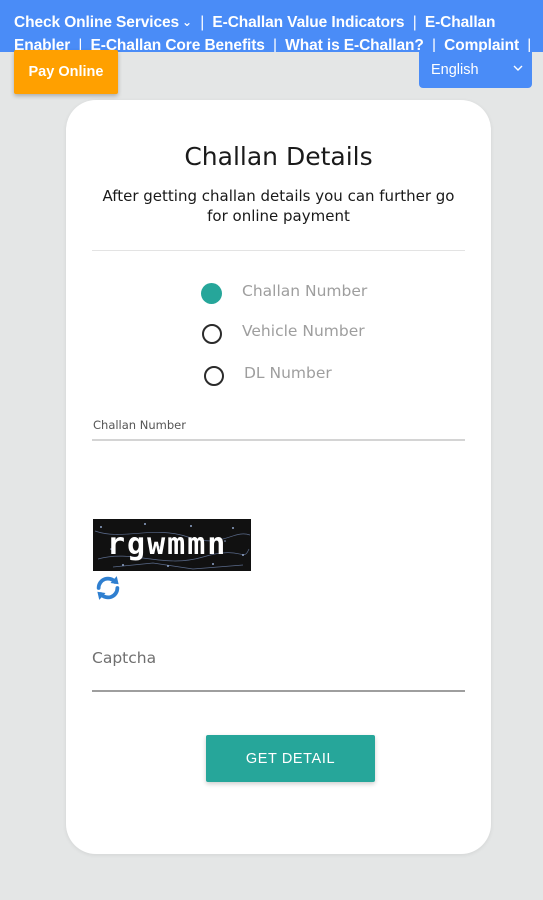 This screenshot has height=900, width=543. Describe the element at coordinates (481, 44) in the screenshot. I see `nav-complaint: Complaint` at that location.